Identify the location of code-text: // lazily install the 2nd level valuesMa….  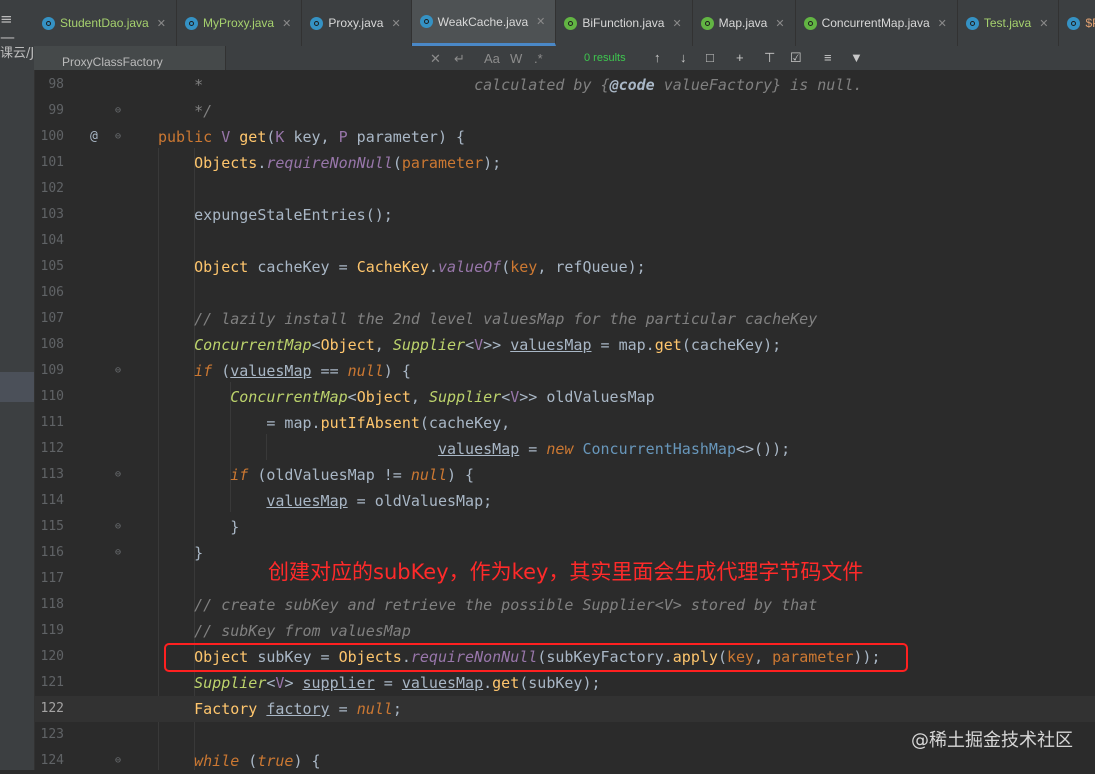
(488, 319).